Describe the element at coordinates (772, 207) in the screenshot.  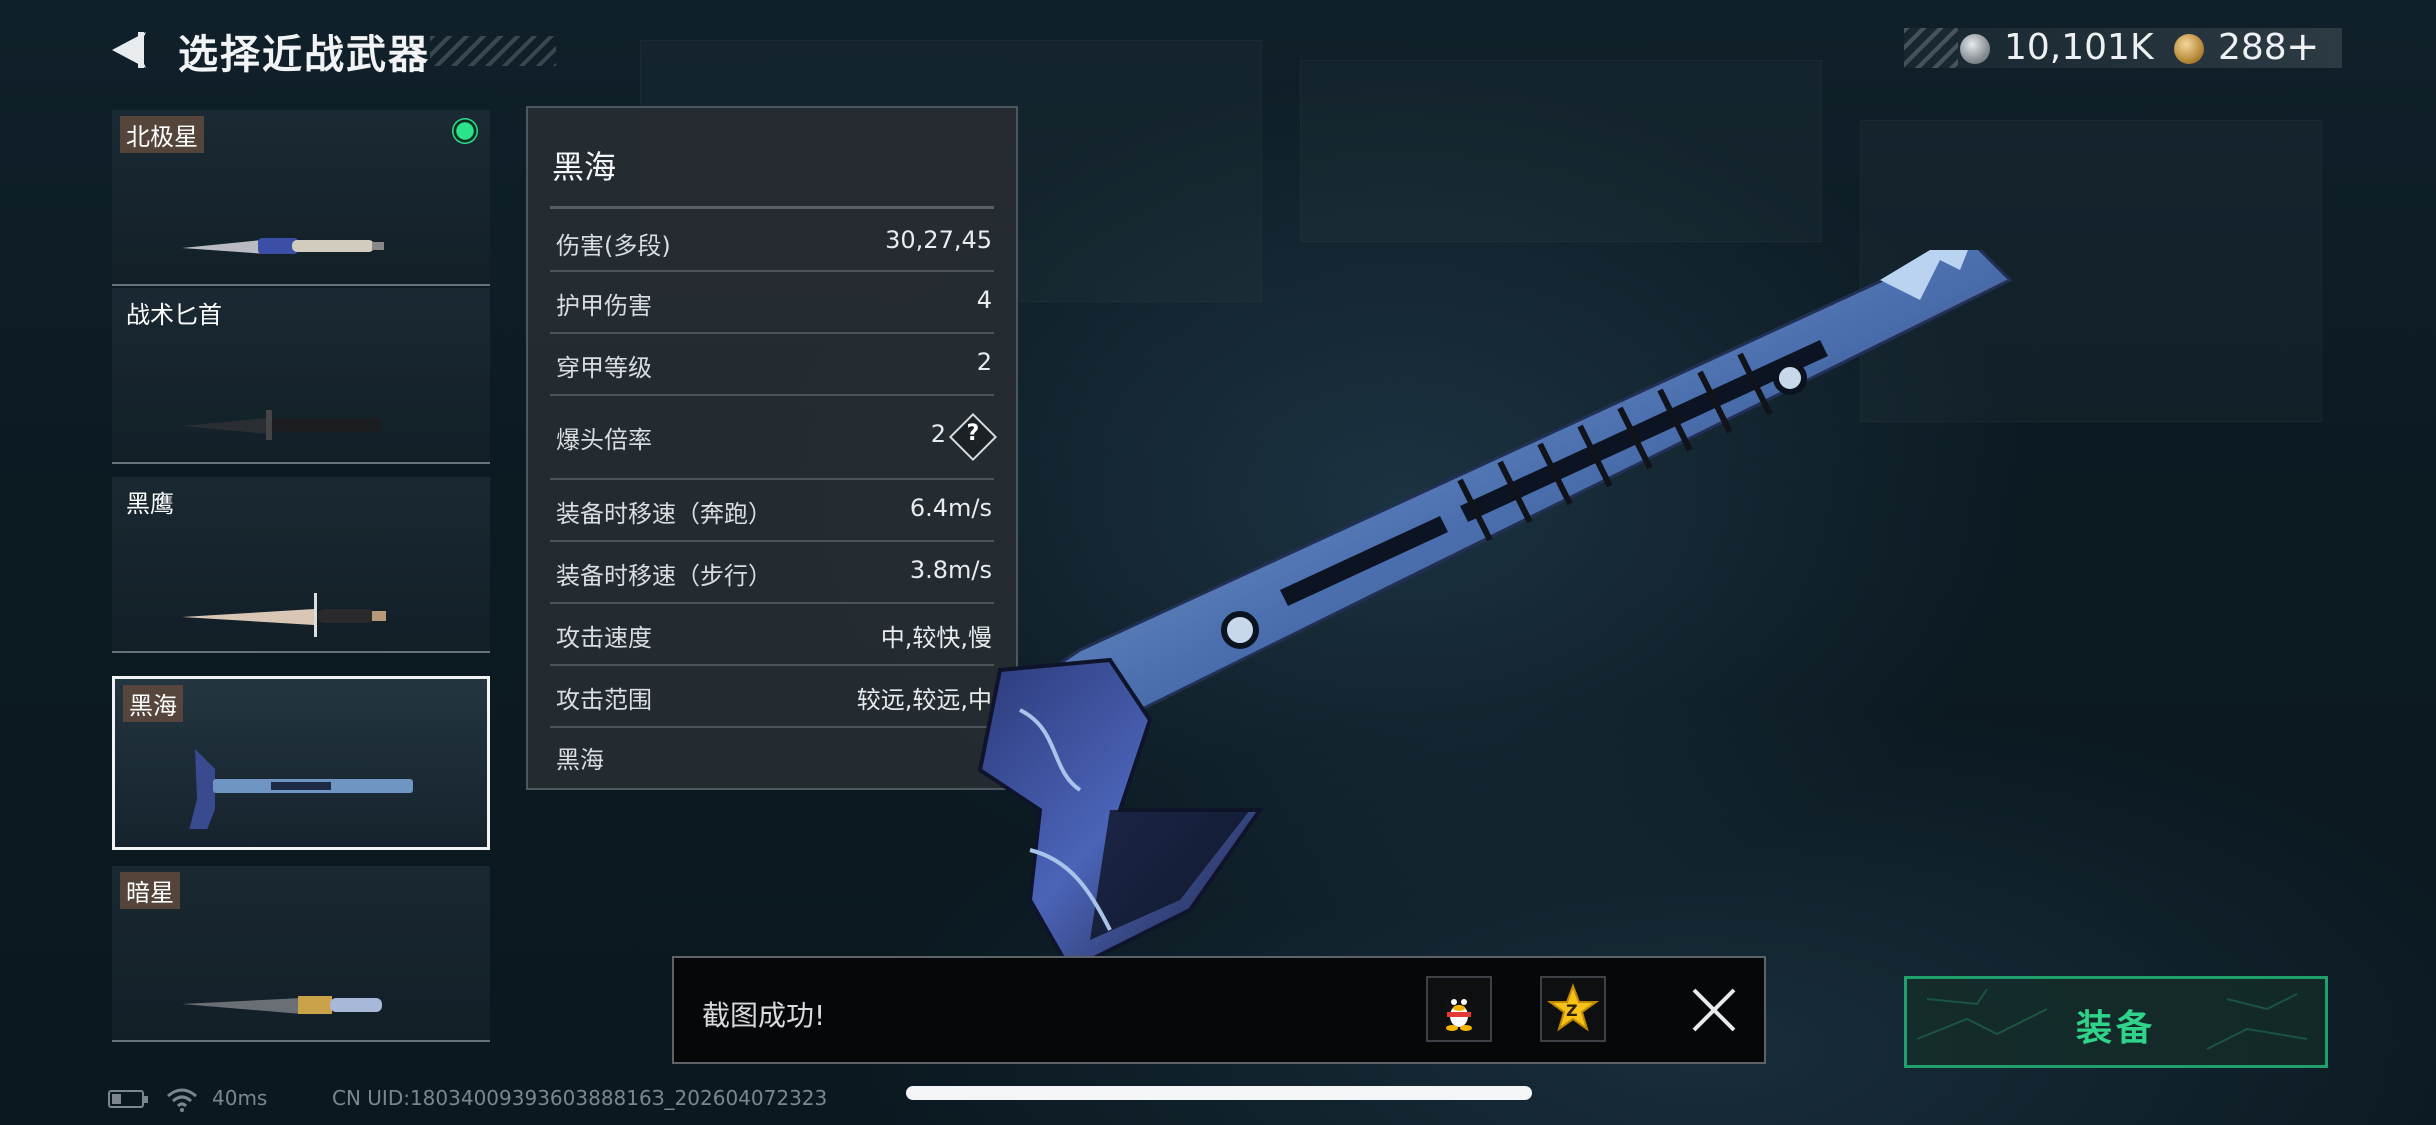
I see `stats-divider` at that location.